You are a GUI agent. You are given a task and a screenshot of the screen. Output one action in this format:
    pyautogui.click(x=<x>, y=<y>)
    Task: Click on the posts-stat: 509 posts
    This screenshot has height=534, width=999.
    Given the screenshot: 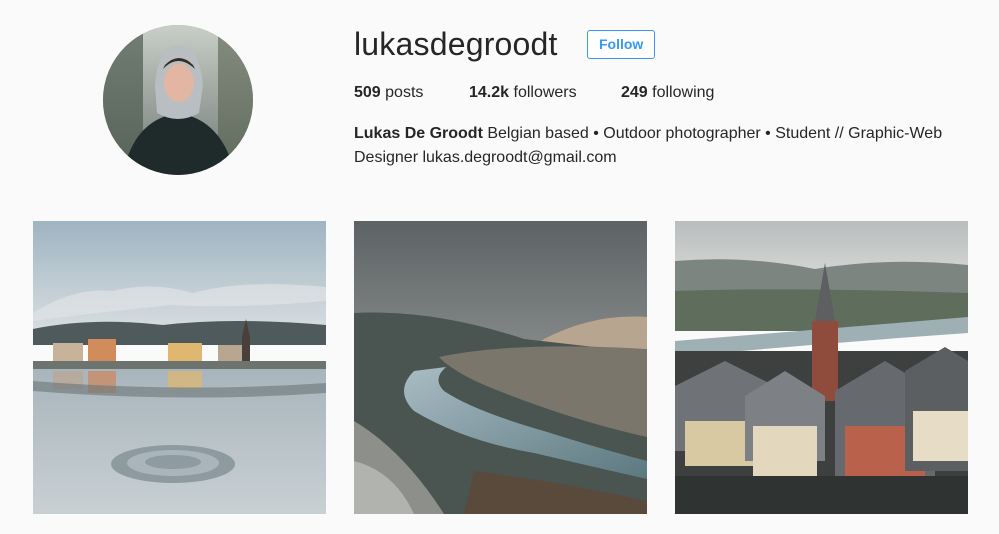 What is the action you would take?
    pyautogui.click(x=388, y=93)
    